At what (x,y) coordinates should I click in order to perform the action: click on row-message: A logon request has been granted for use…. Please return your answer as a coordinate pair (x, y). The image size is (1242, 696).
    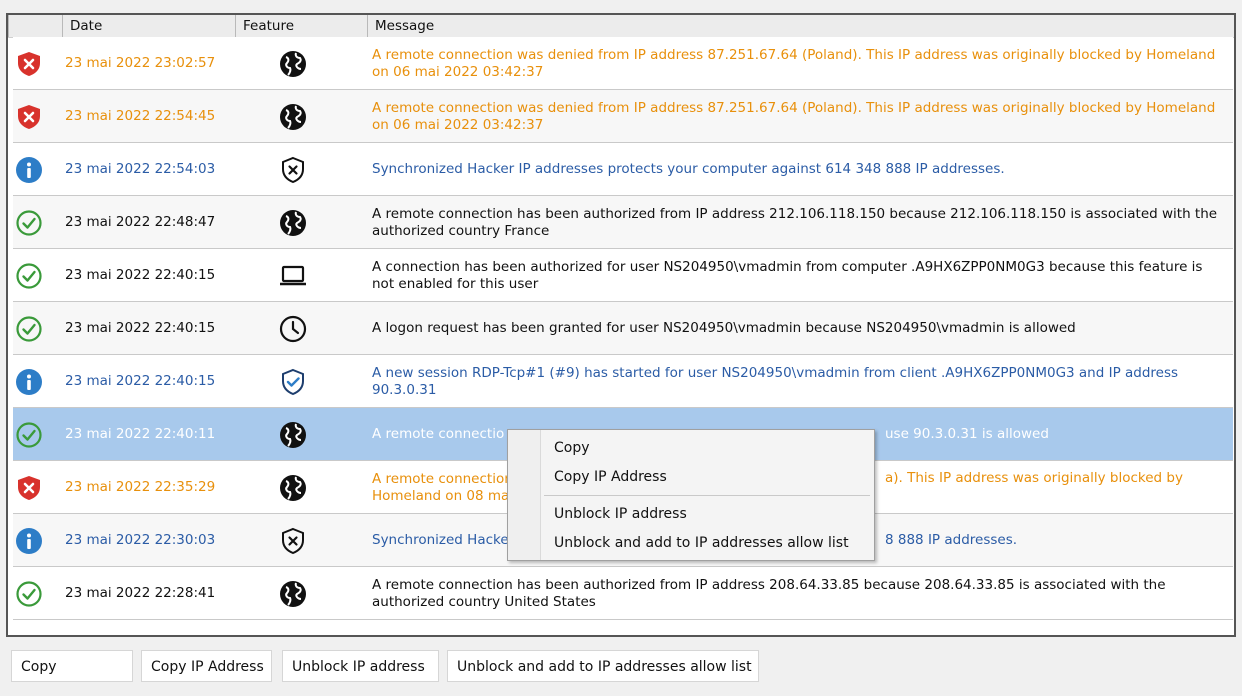
    Looking at the image, I should click on (797, 328).